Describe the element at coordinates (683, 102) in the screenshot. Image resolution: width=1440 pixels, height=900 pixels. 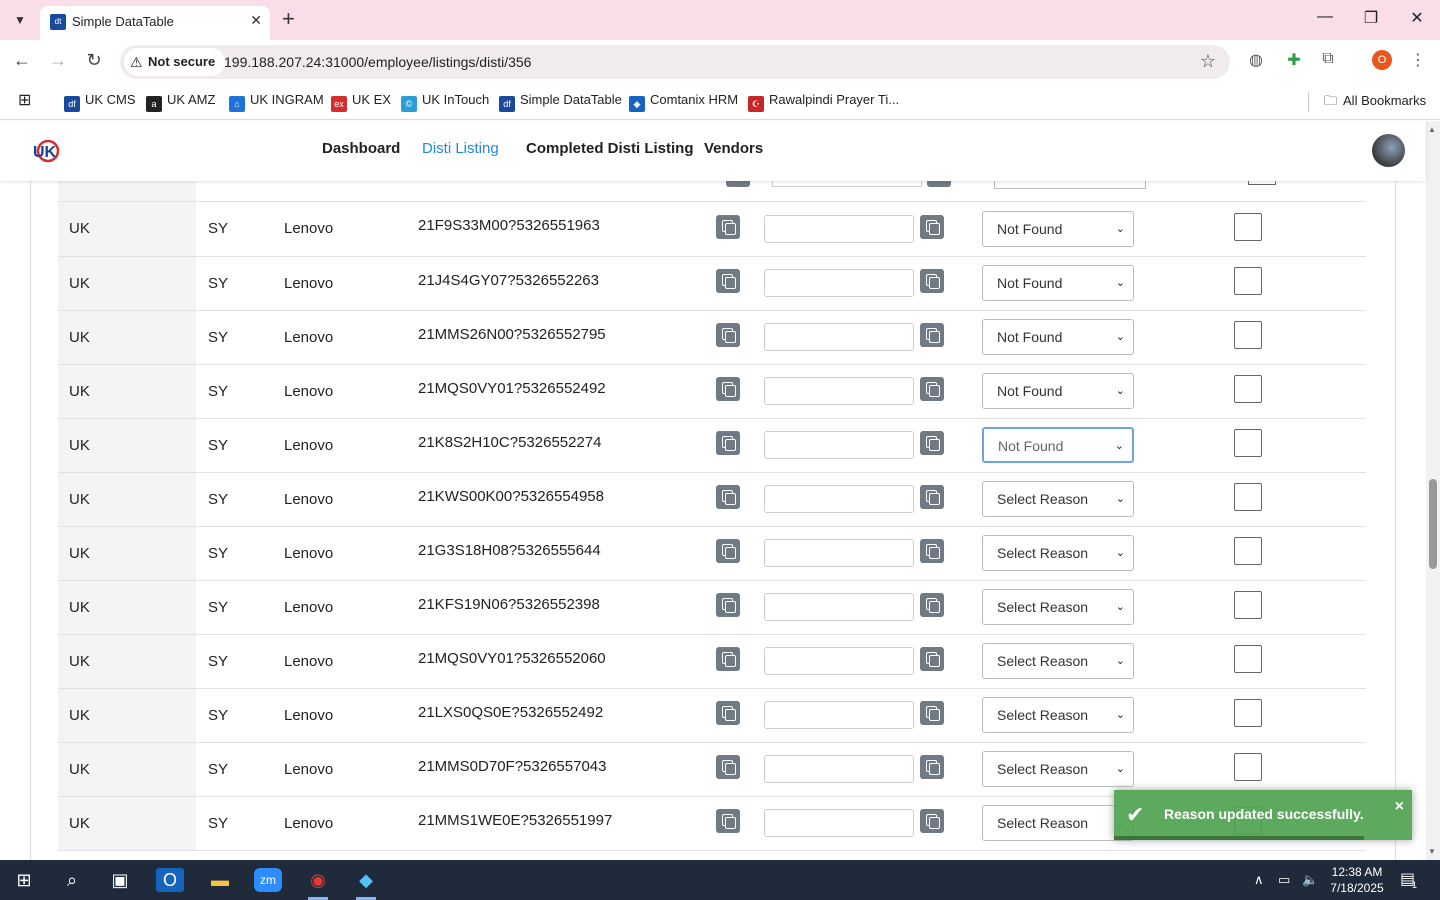
I see `bookmark-comtanix-hrm: ◆ Comtanix HRM` at that location.